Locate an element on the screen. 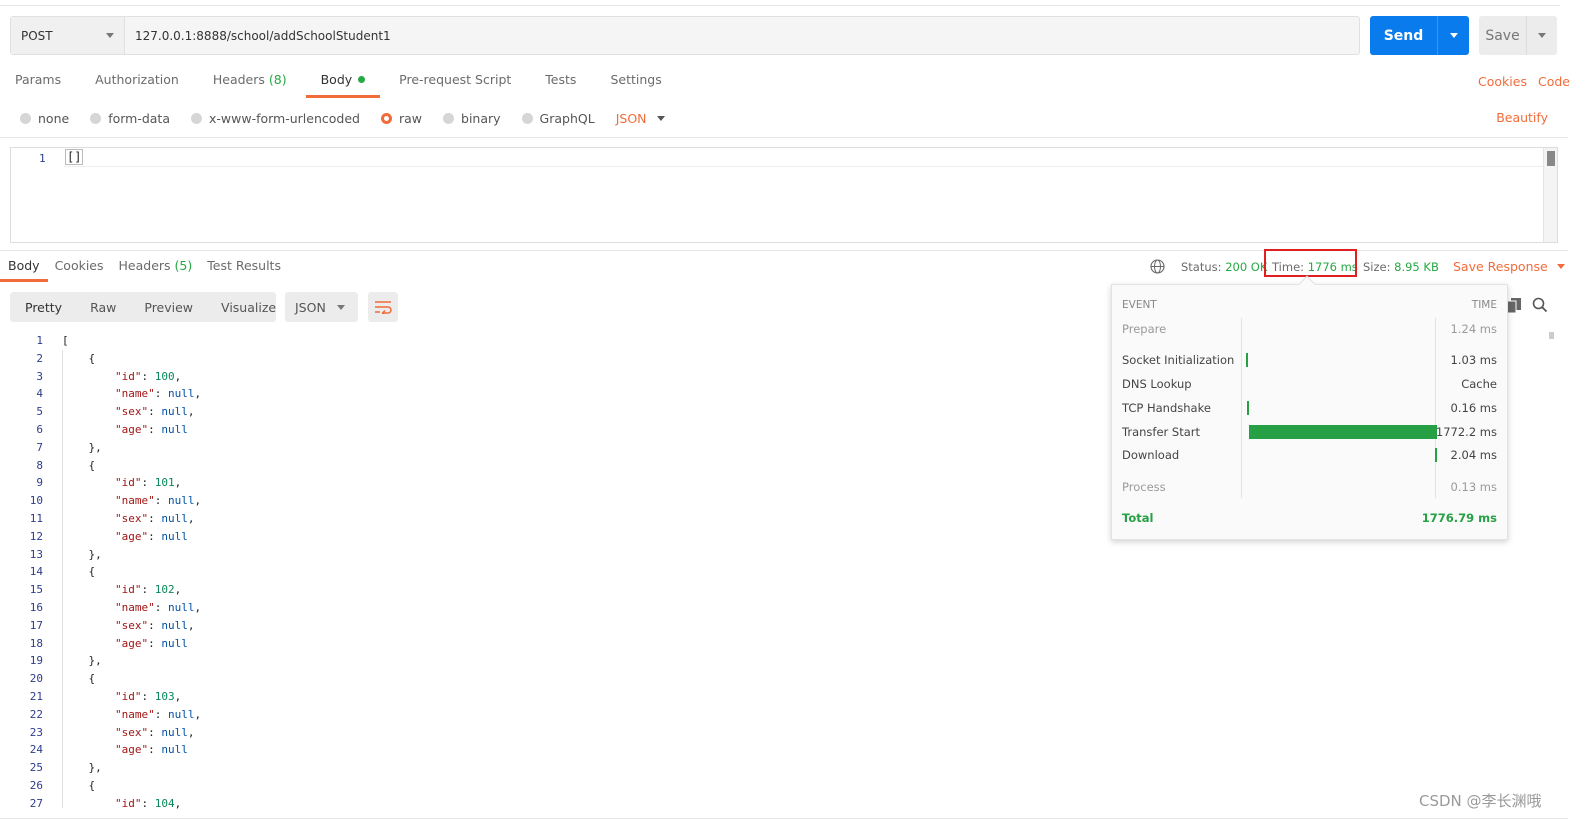 This screenshot has width=1588, height=829. code-line: 20 { is located at coordinates (774, 679).